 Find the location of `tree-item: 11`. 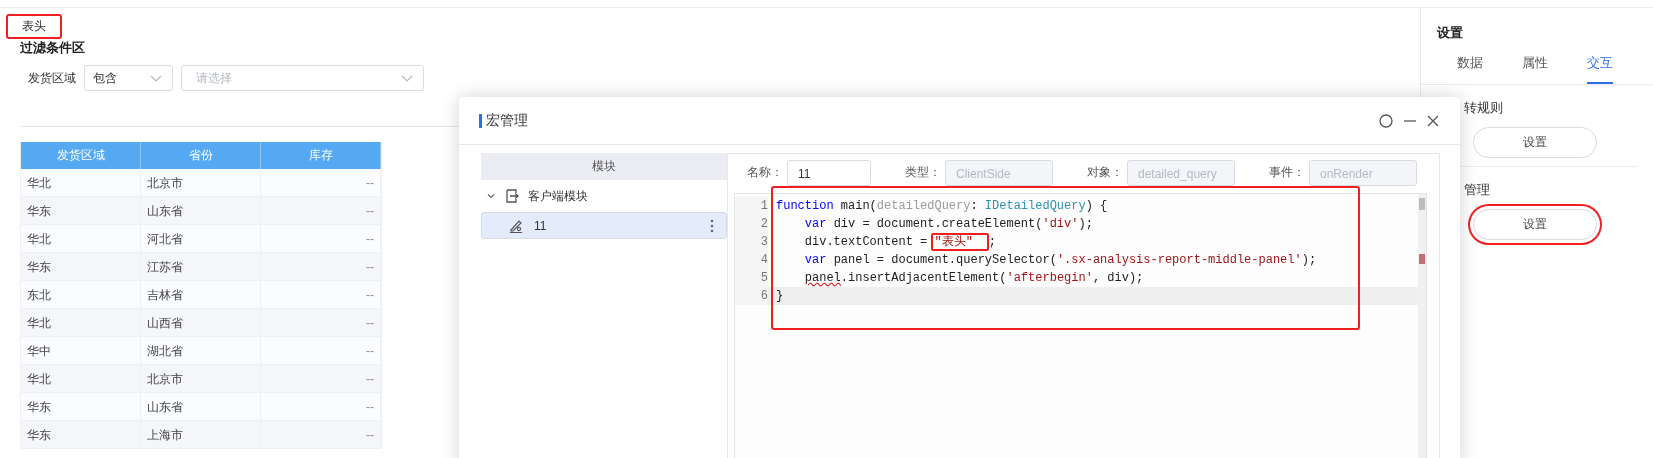

tree-item: 11 is located at coordinates (604, 225).